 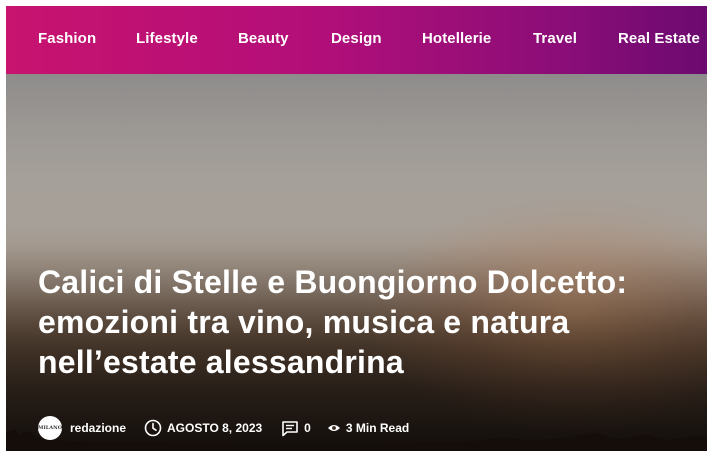 What do you see at coordinates (98, 428) in the screenshot?
I see `author-name: redazione` at bounding box center [98, 428].